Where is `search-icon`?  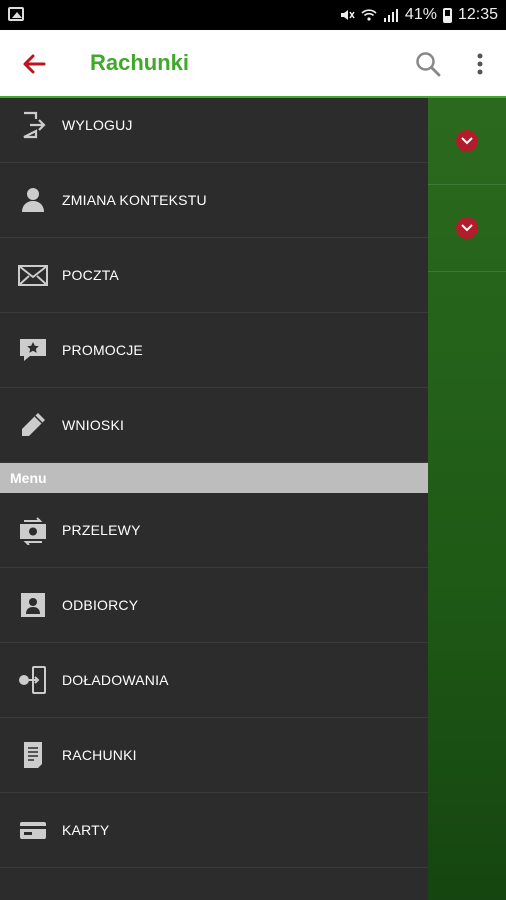 search-icon is located at coordinates (428, 64).